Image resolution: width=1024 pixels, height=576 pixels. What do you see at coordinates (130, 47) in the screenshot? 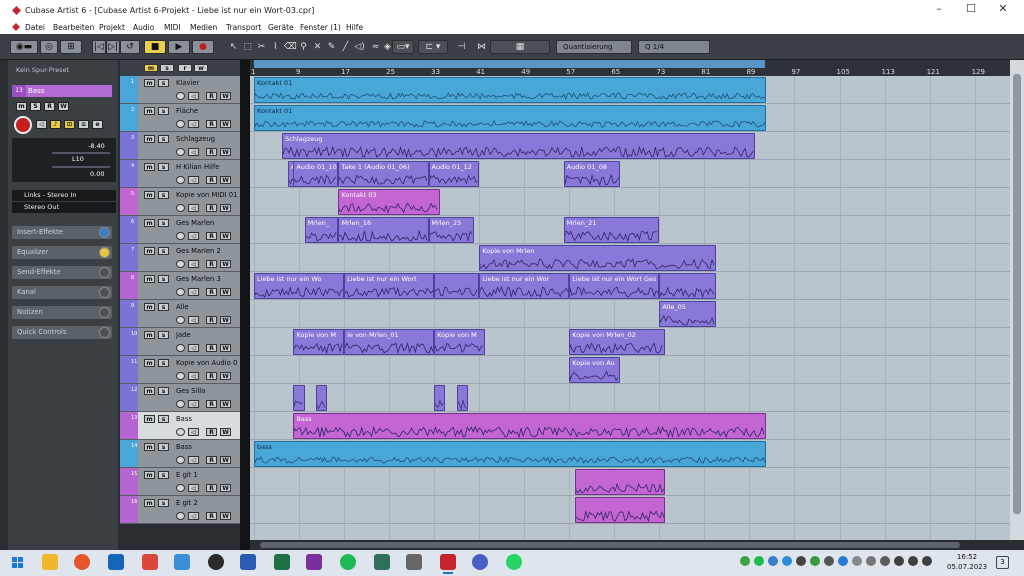
I see `cycle-icon: ↺` at bounding box center [130, 47].